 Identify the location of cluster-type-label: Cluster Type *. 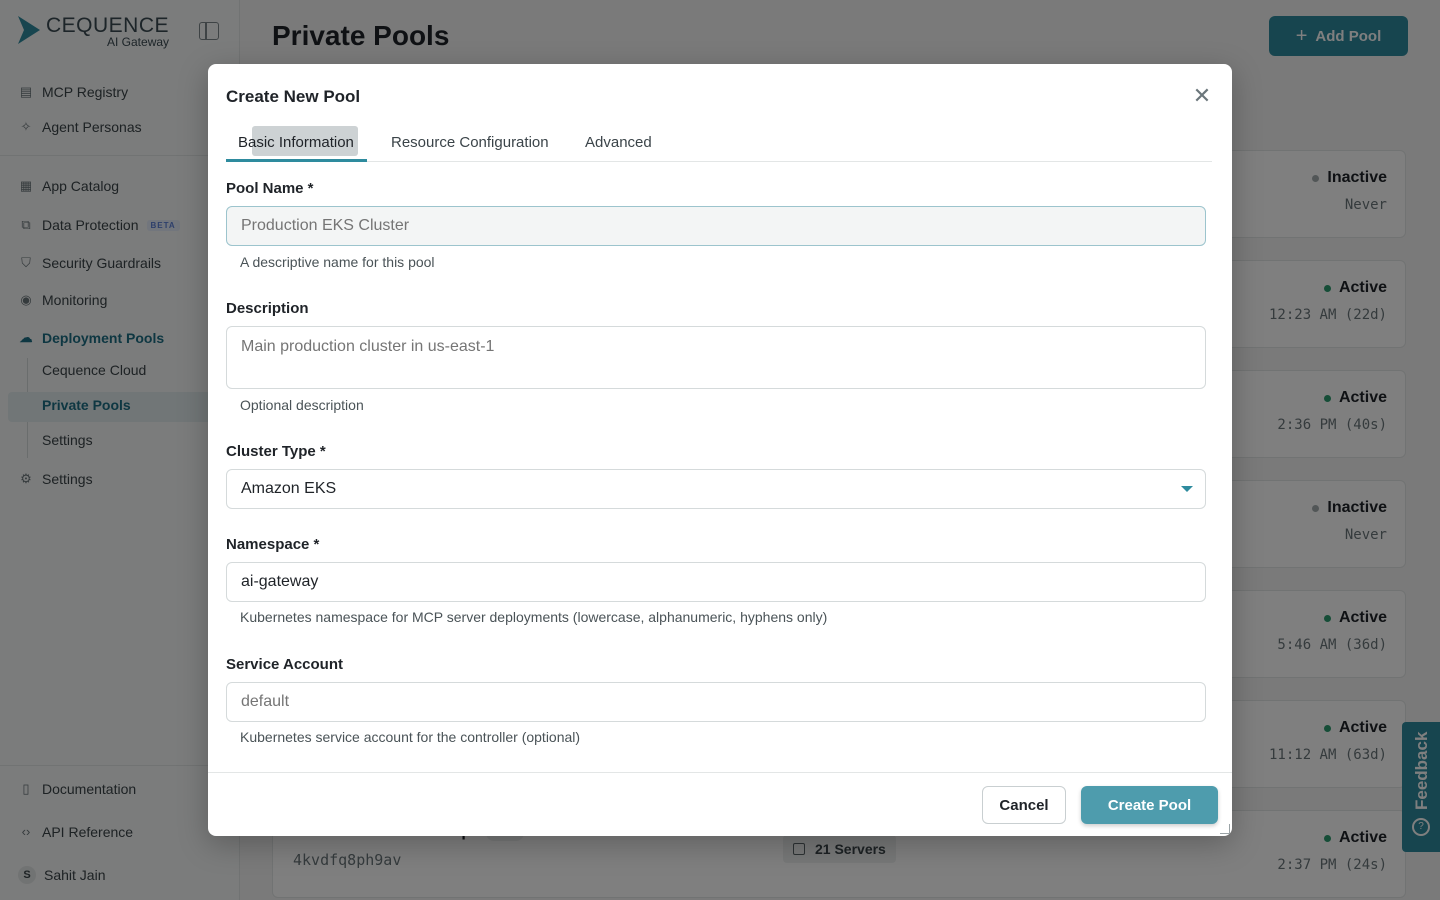
(276, 451).